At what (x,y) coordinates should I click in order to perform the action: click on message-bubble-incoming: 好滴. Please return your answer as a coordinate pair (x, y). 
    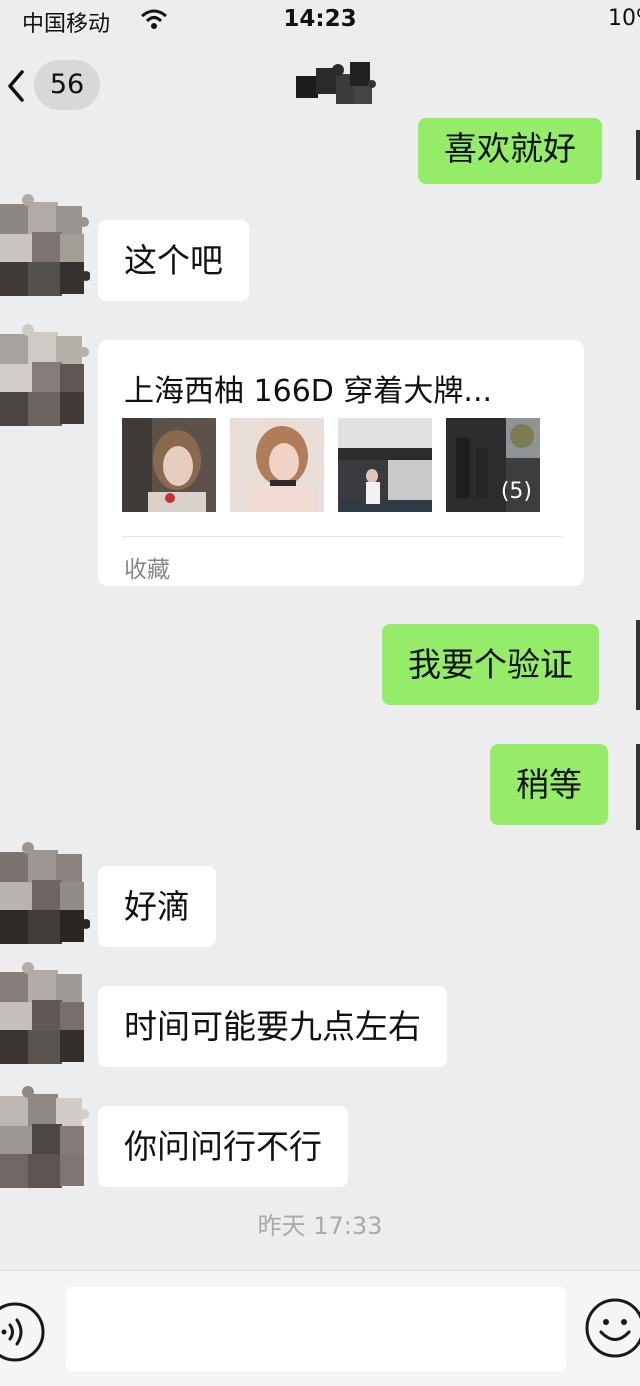
    Looking at the image, I should click on (157, 906).